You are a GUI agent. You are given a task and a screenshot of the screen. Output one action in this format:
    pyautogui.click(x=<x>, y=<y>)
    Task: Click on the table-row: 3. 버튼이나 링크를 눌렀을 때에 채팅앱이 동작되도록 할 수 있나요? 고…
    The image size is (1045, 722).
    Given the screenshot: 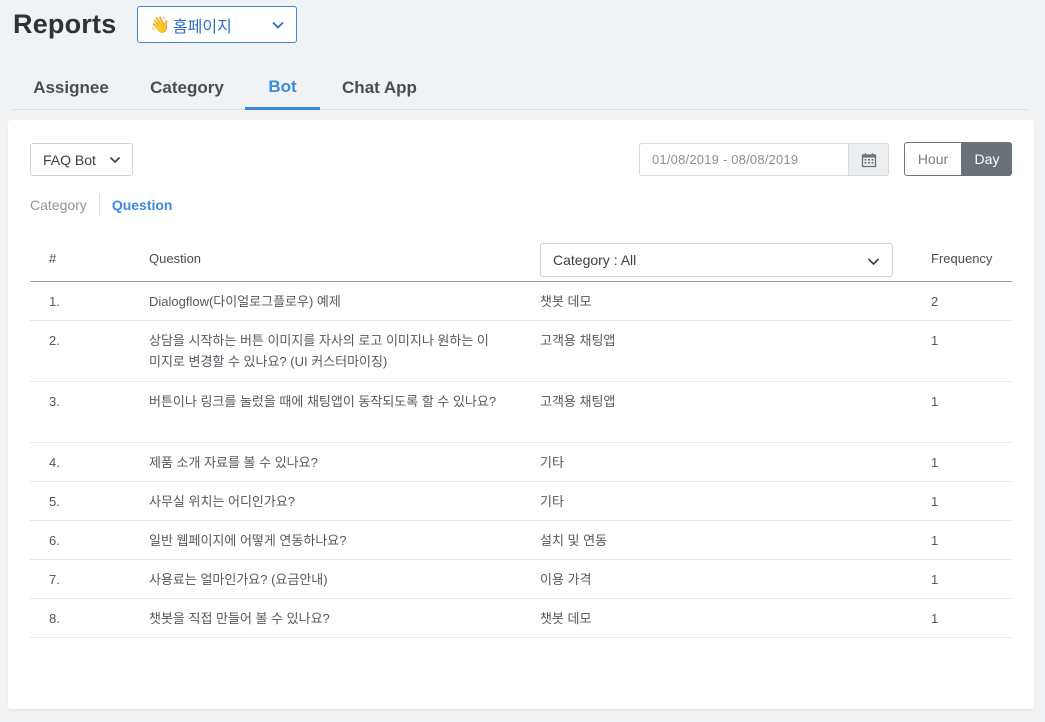 What is the action you would take?
    pyautogui.click(x=521, y=412)
    